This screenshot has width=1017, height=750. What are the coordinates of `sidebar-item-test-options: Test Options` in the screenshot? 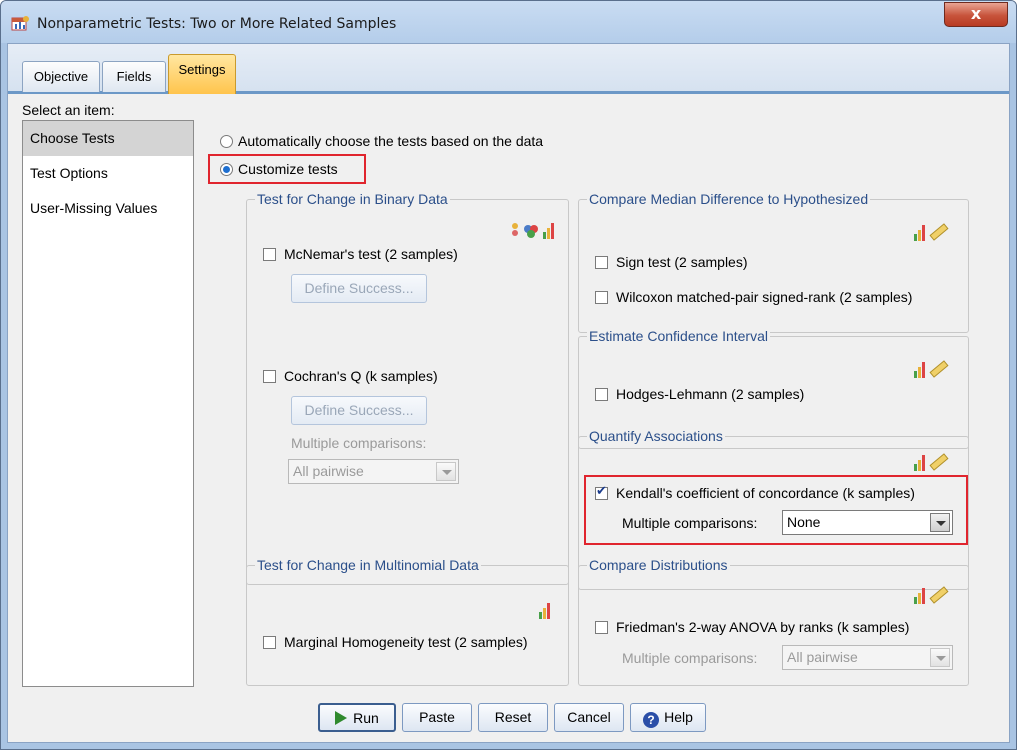 It's located at (108, 173).